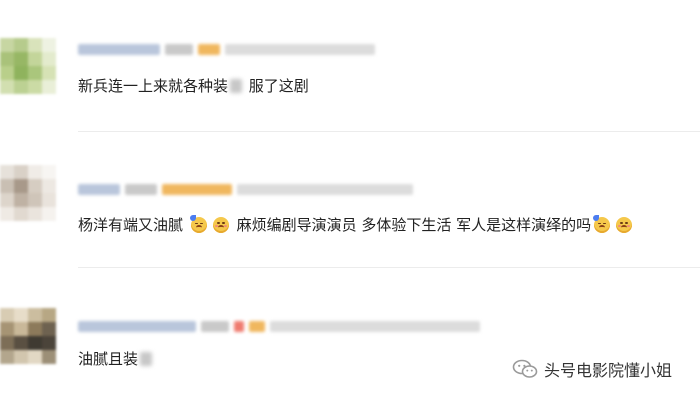  Describe the element at coordinates (525, 368) in the screenshot. I see `wechat-icon` at that location.